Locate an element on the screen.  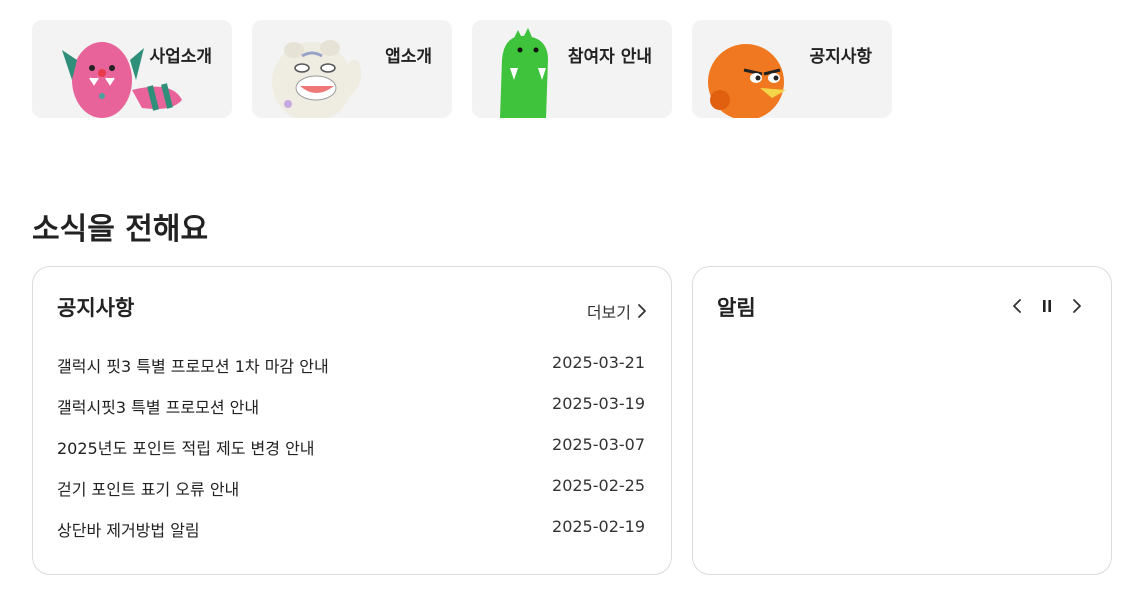
notice-item-date: 2025-02-19 is located at coordinates (598, 526).